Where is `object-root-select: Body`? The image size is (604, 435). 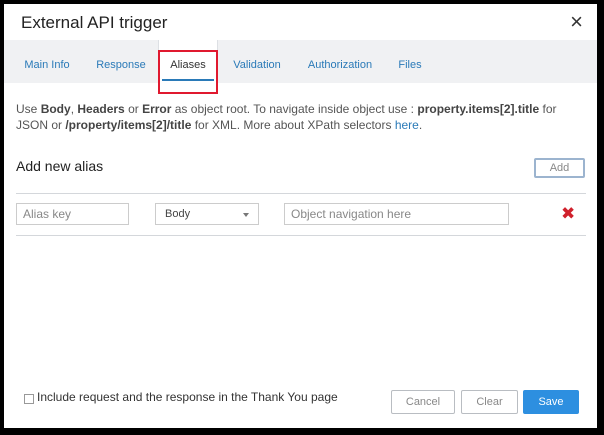
object-root-select: Body is located at coordinates (207, 214).